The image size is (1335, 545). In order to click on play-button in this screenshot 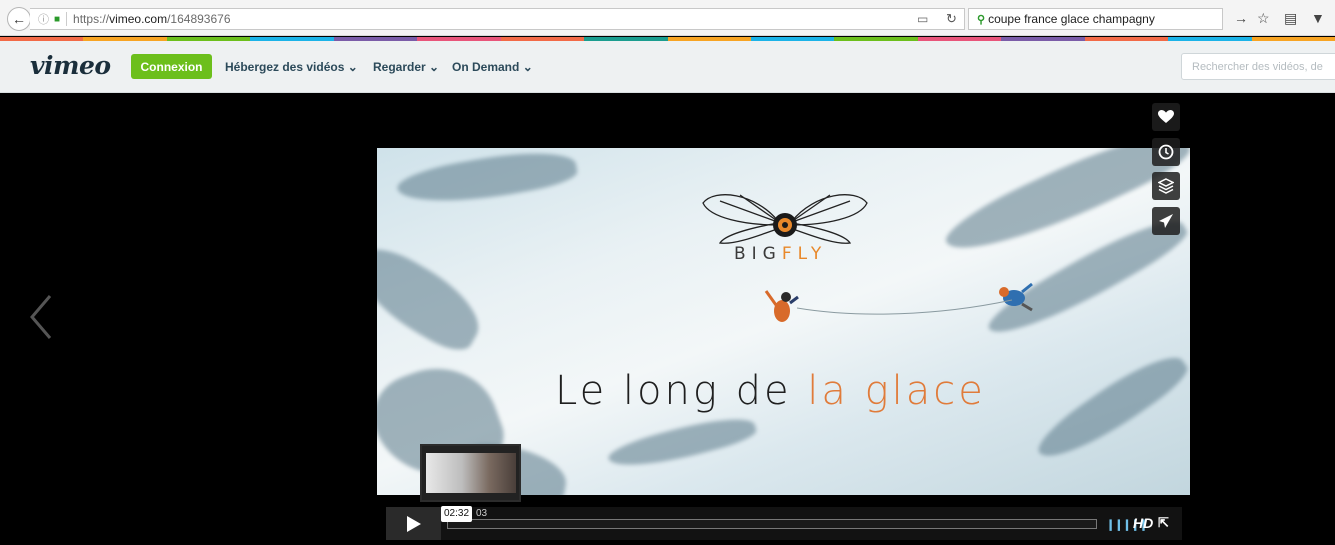, I will do `click(413, 523)`.